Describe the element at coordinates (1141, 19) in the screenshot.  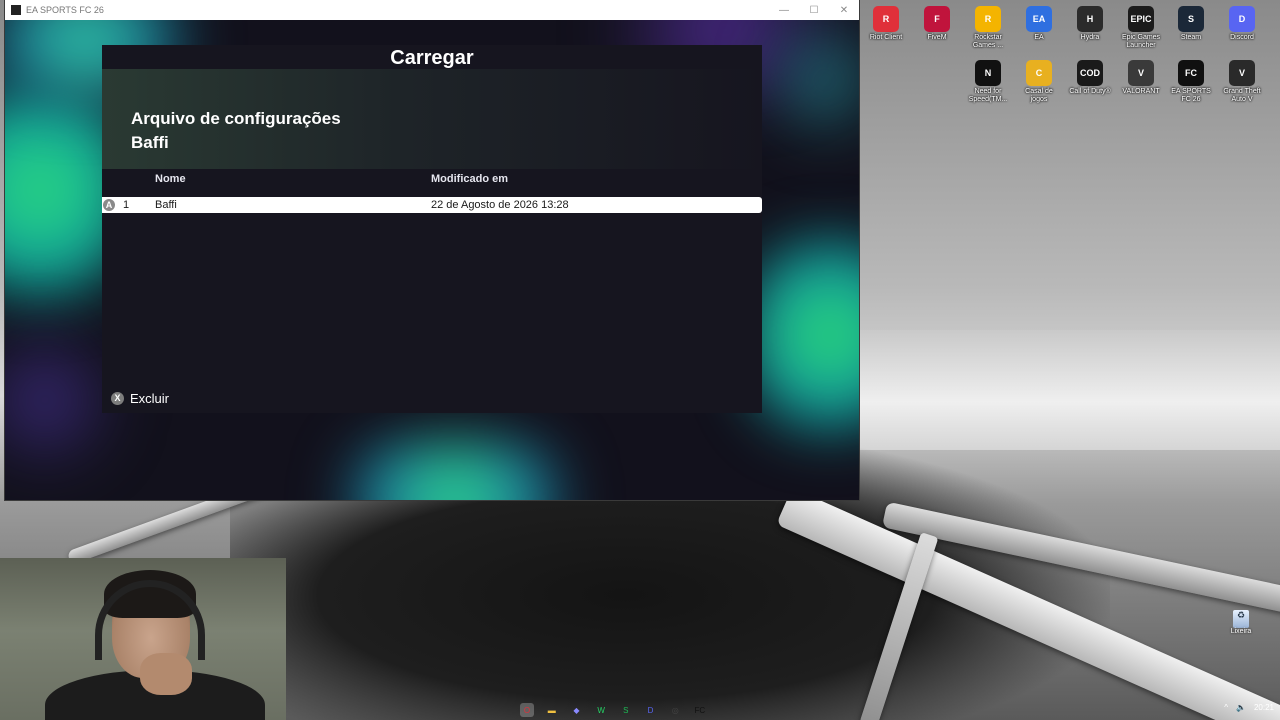
I see `epic-icon: EPIC` at that location.